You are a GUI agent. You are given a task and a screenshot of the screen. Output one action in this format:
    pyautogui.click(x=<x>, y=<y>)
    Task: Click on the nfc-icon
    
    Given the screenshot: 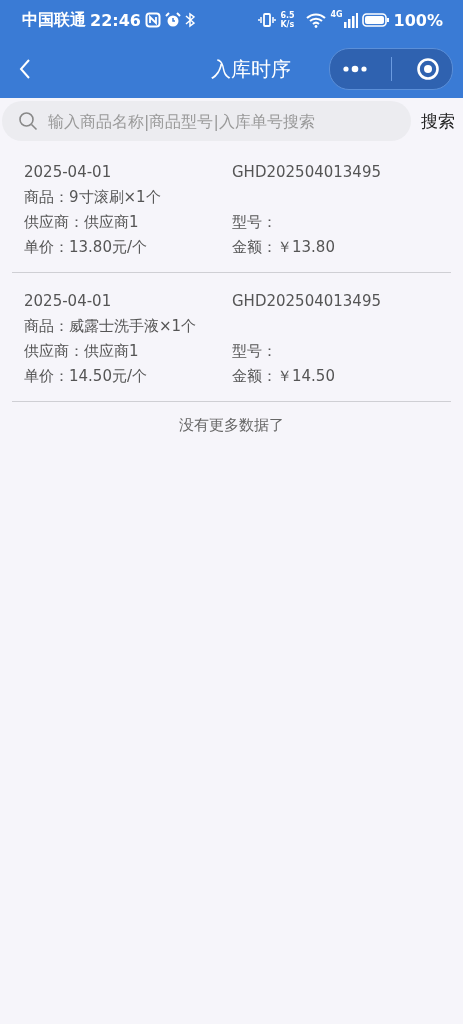 What is the action you would take?
    pyautogui.click(x=152, y=20)
    